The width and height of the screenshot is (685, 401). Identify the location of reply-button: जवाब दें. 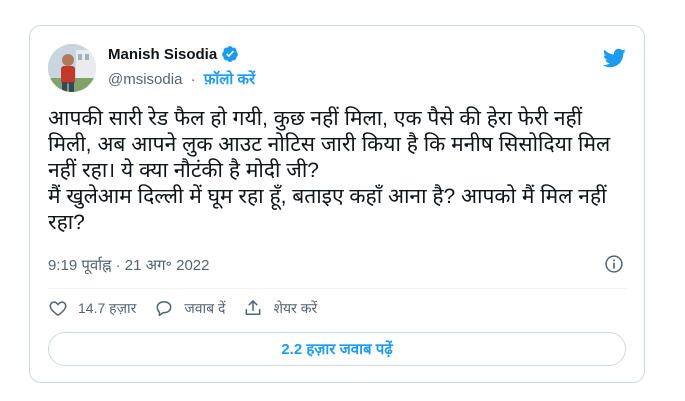
(189, 308).